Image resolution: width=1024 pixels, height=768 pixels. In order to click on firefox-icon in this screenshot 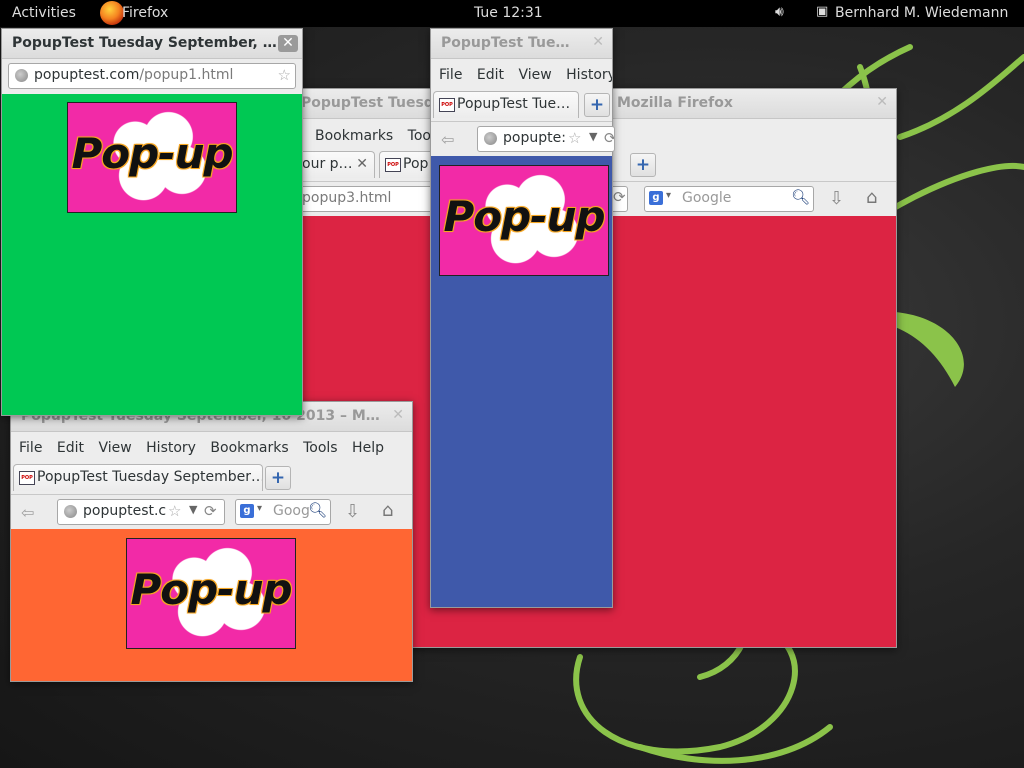, I will do `click(112, 13)`.